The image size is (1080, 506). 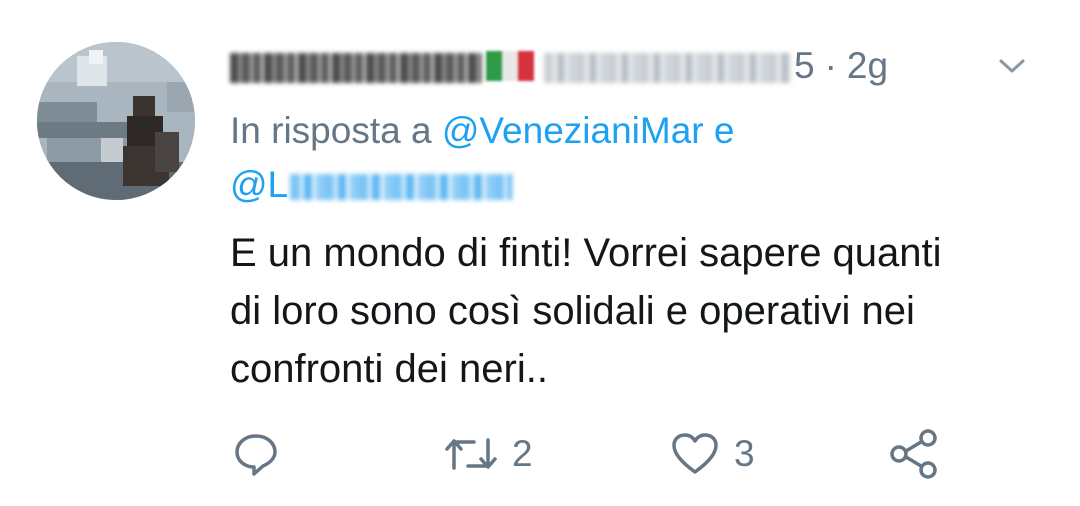 What do you see at coordinates (1012, 66) in the screenshot?
I see `chevron-down-icon` at bounding box center [1012, 66].